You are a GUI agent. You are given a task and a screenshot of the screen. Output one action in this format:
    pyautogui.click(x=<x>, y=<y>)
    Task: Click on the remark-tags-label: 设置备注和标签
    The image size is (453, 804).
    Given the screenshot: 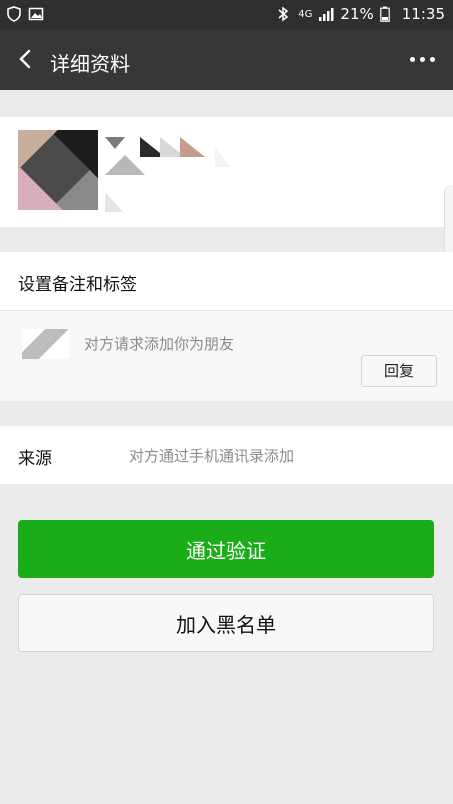 What is the action you would take?
    pyautogui.click(x=77, y=285)
    